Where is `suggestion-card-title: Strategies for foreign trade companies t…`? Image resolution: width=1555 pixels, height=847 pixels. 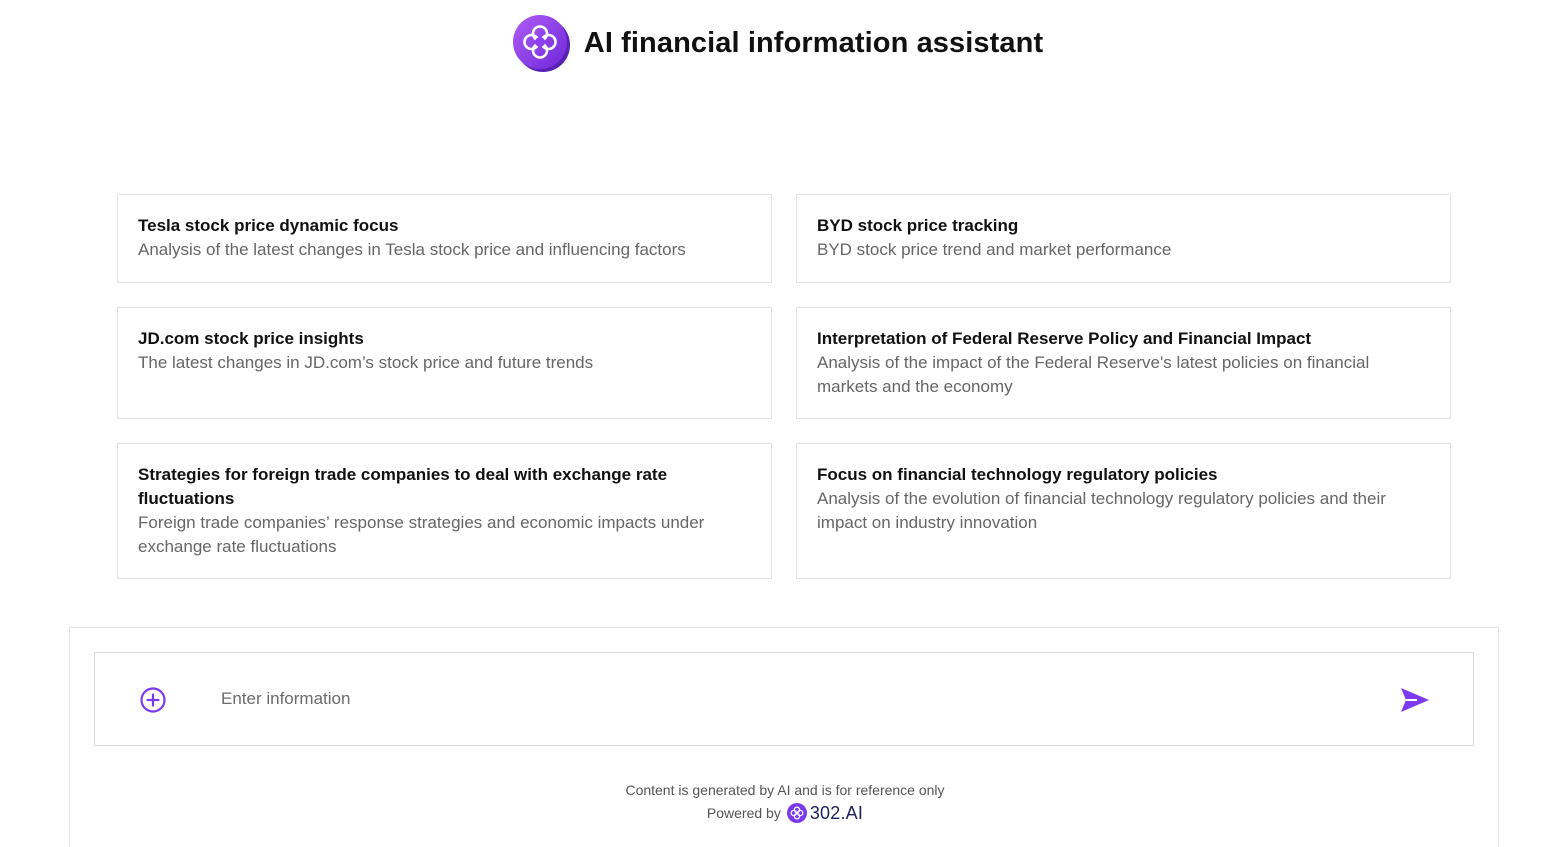 suggestion-card-title: Strategies for foreign trade companies t… is located at coordinates (403, 486).